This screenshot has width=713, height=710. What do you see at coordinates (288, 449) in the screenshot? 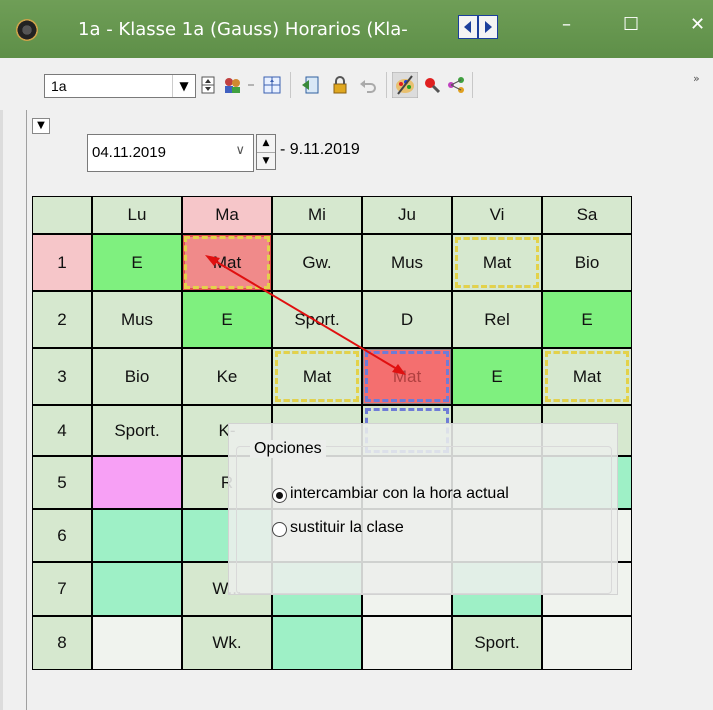
I see `options-group-title: Opciones` at bounding box center [288, 449].